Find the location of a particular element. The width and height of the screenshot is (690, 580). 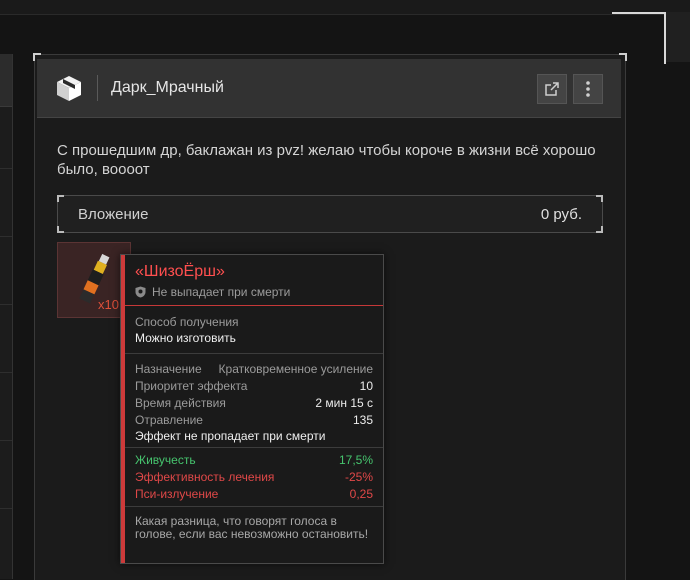

stat-row: Эффективность лечения -25% is located at coordinates (254, 477).